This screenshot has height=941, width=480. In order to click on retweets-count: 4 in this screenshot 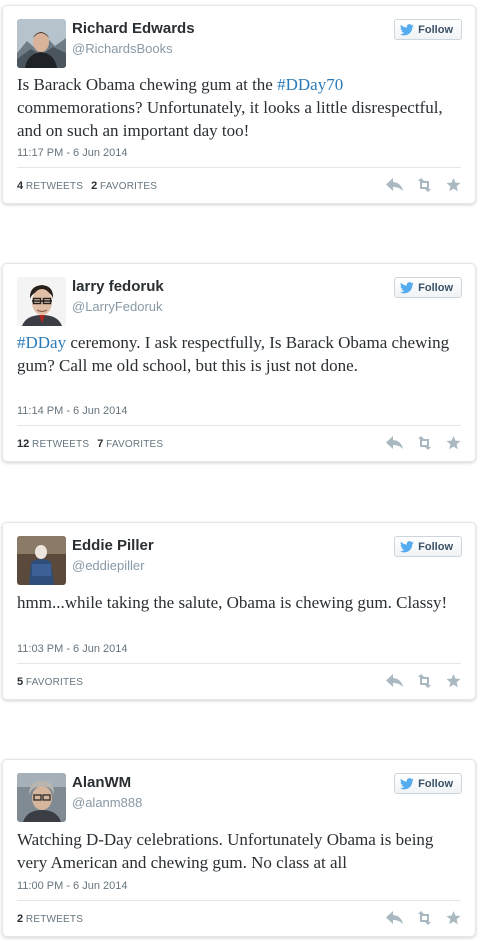, I will do `click(20, 186)`.